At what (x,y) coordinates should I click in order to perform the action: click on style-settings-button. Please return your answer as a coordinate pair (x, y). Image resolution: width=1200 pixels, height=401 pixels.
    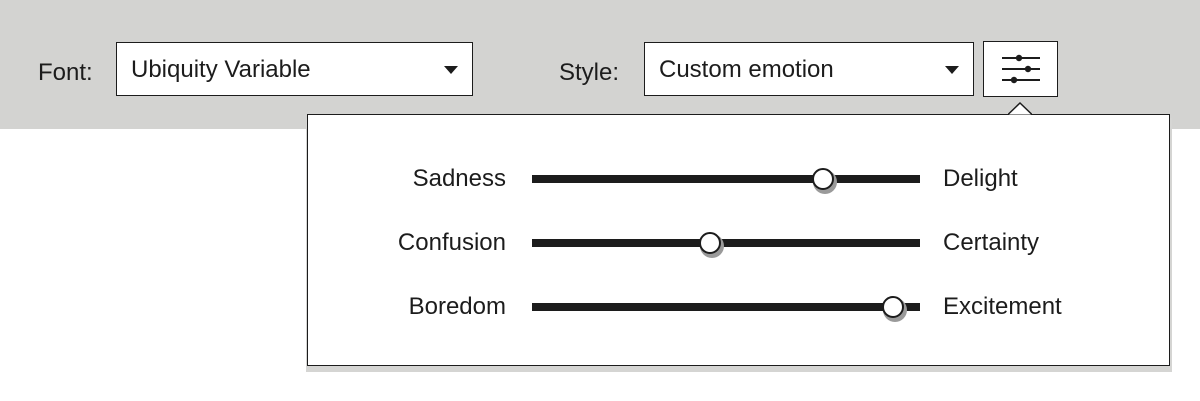
    Looking at the image, I should click on (1020, 69).